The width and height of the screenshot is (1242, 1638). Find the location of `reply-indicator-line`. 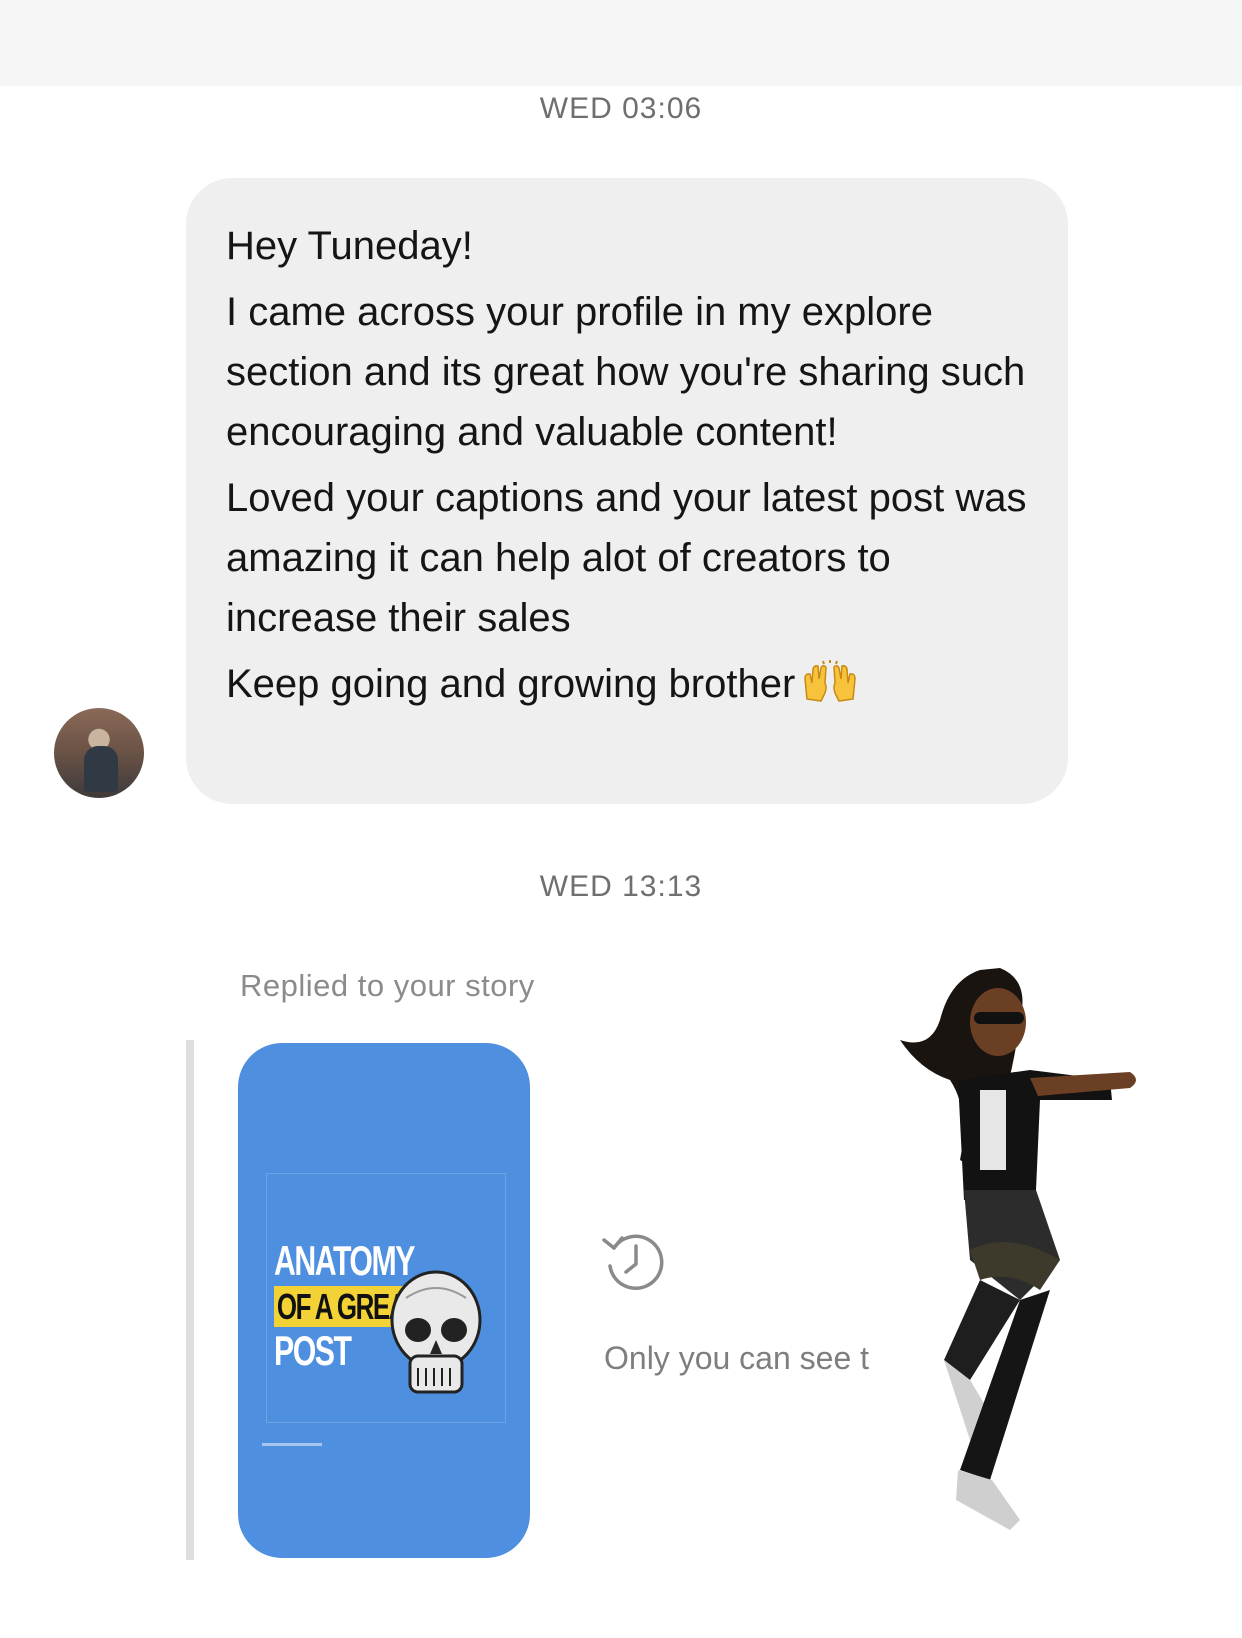

reply-indicator-line is located at coordinates (190, 1300).